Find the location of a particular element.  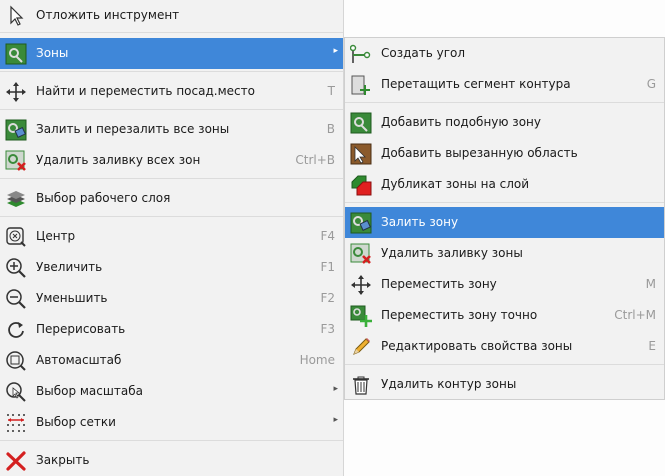

redraw-icon is located at coordinates (16, 330).